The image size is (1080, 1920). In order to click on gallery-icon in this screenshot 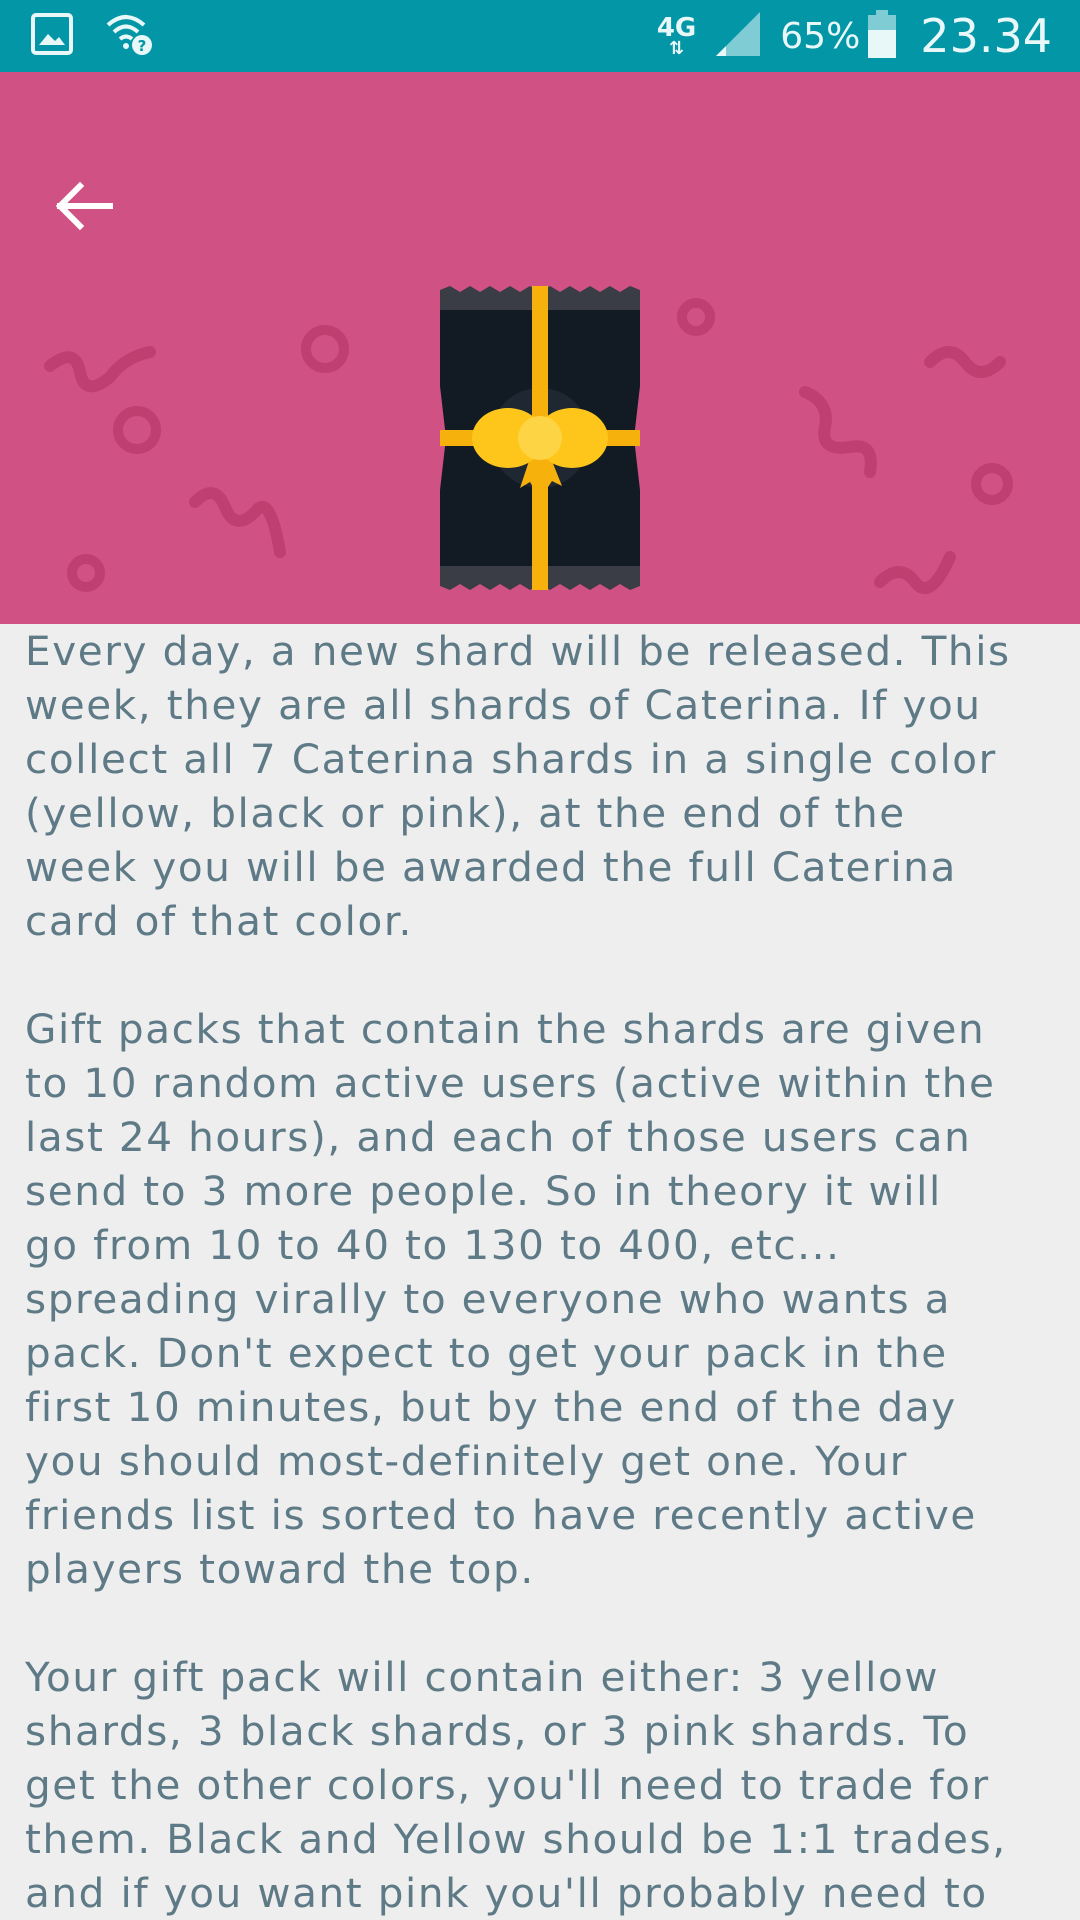, I will do `click(52, 36)`.